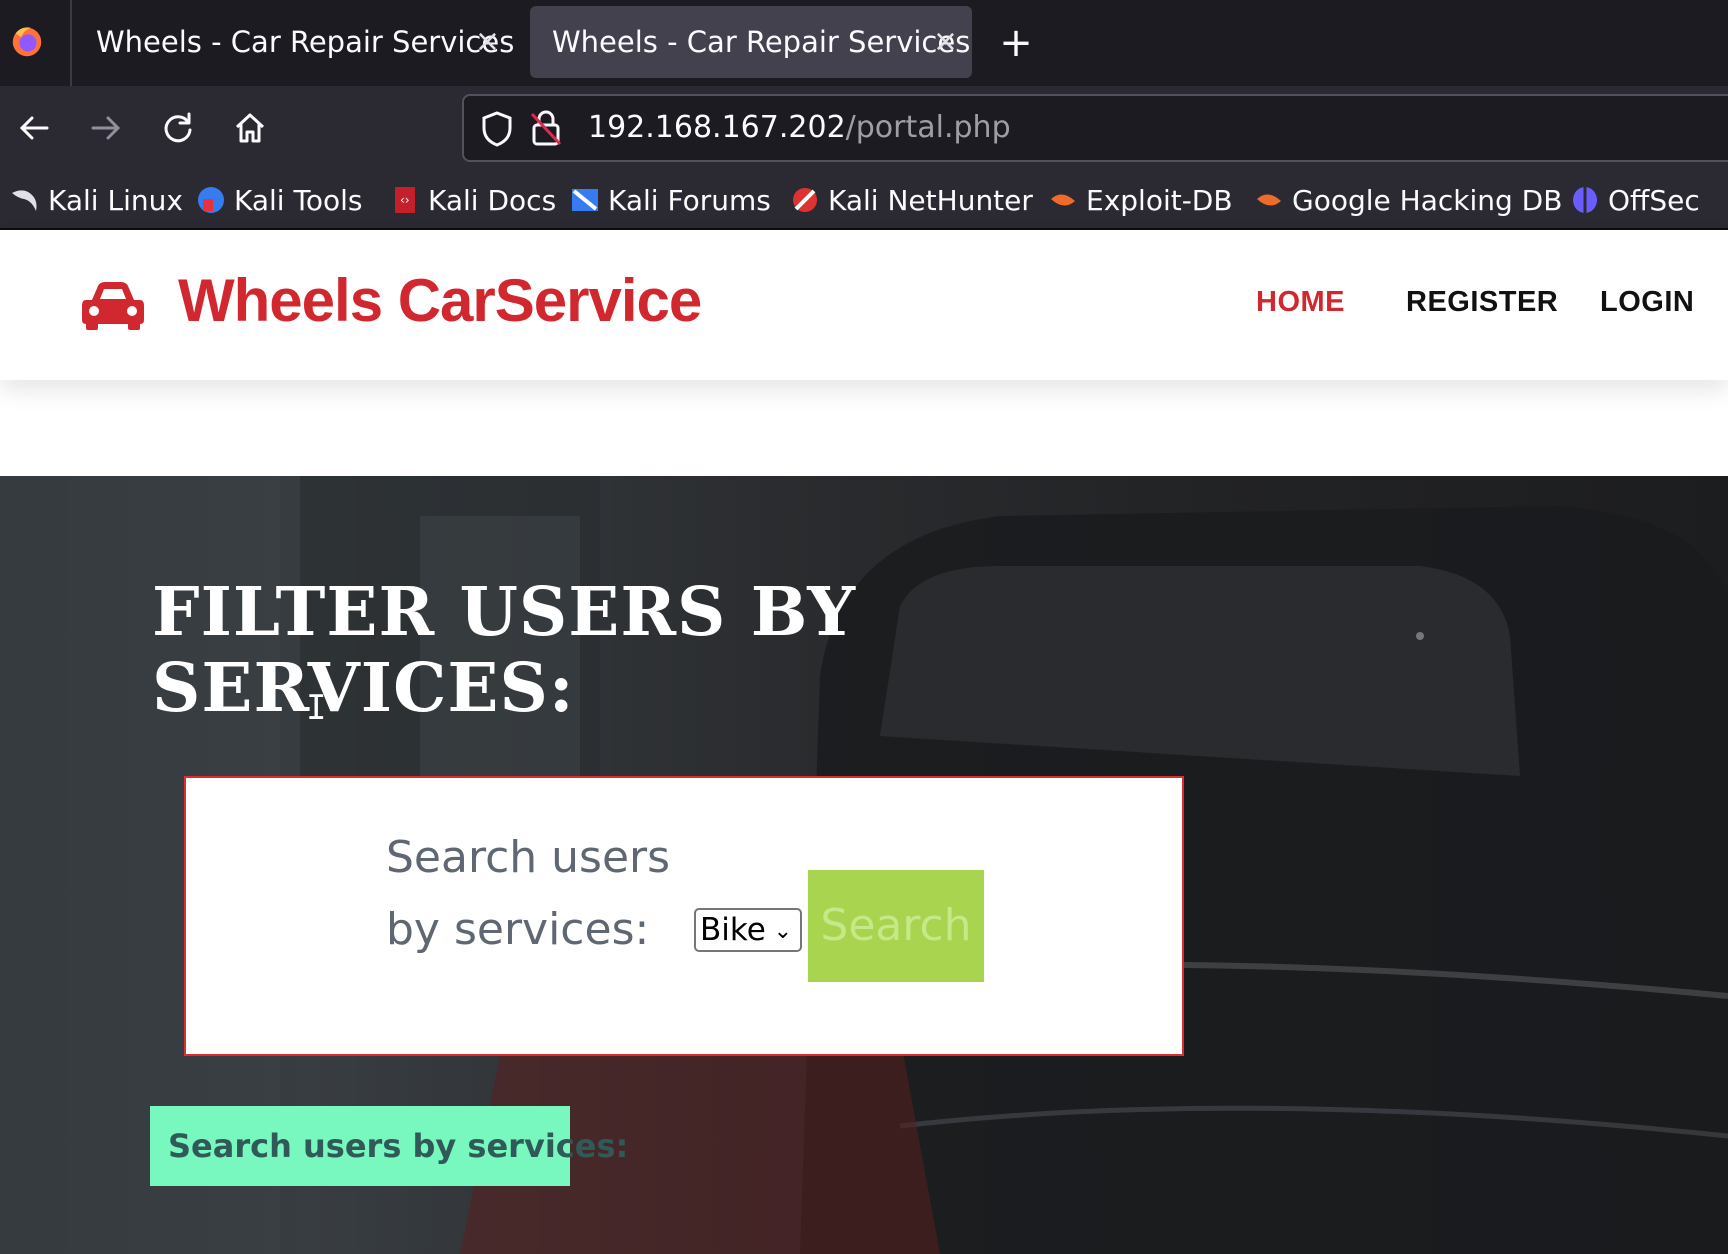 The width and height of the screenshot is (1728, 1254). What do you see at coordinates (896, 926) in the screenshot?
I see `search-button: Search` at bounding box center [896, 926].